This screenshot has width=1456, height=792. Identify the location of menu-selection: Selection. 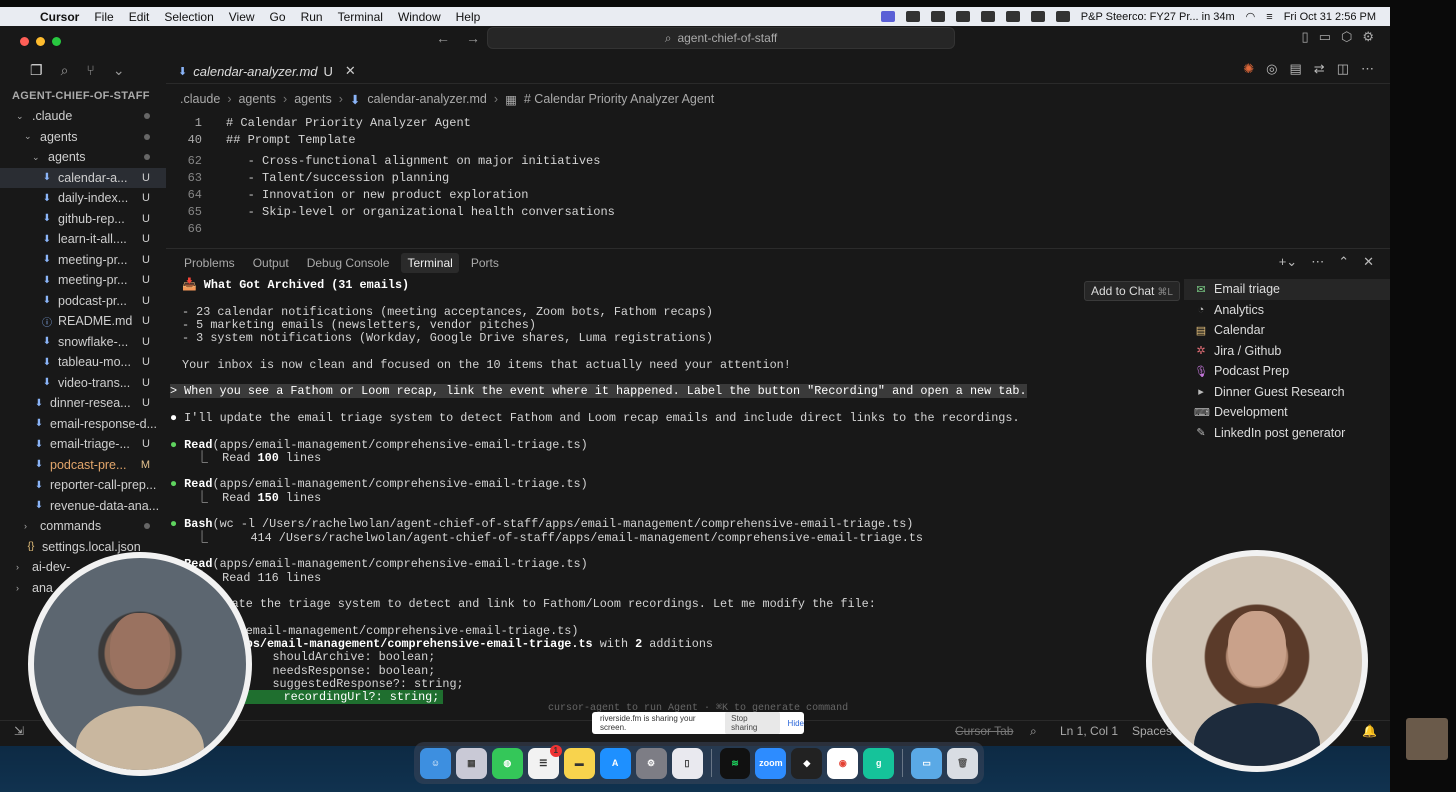
(188, 17).